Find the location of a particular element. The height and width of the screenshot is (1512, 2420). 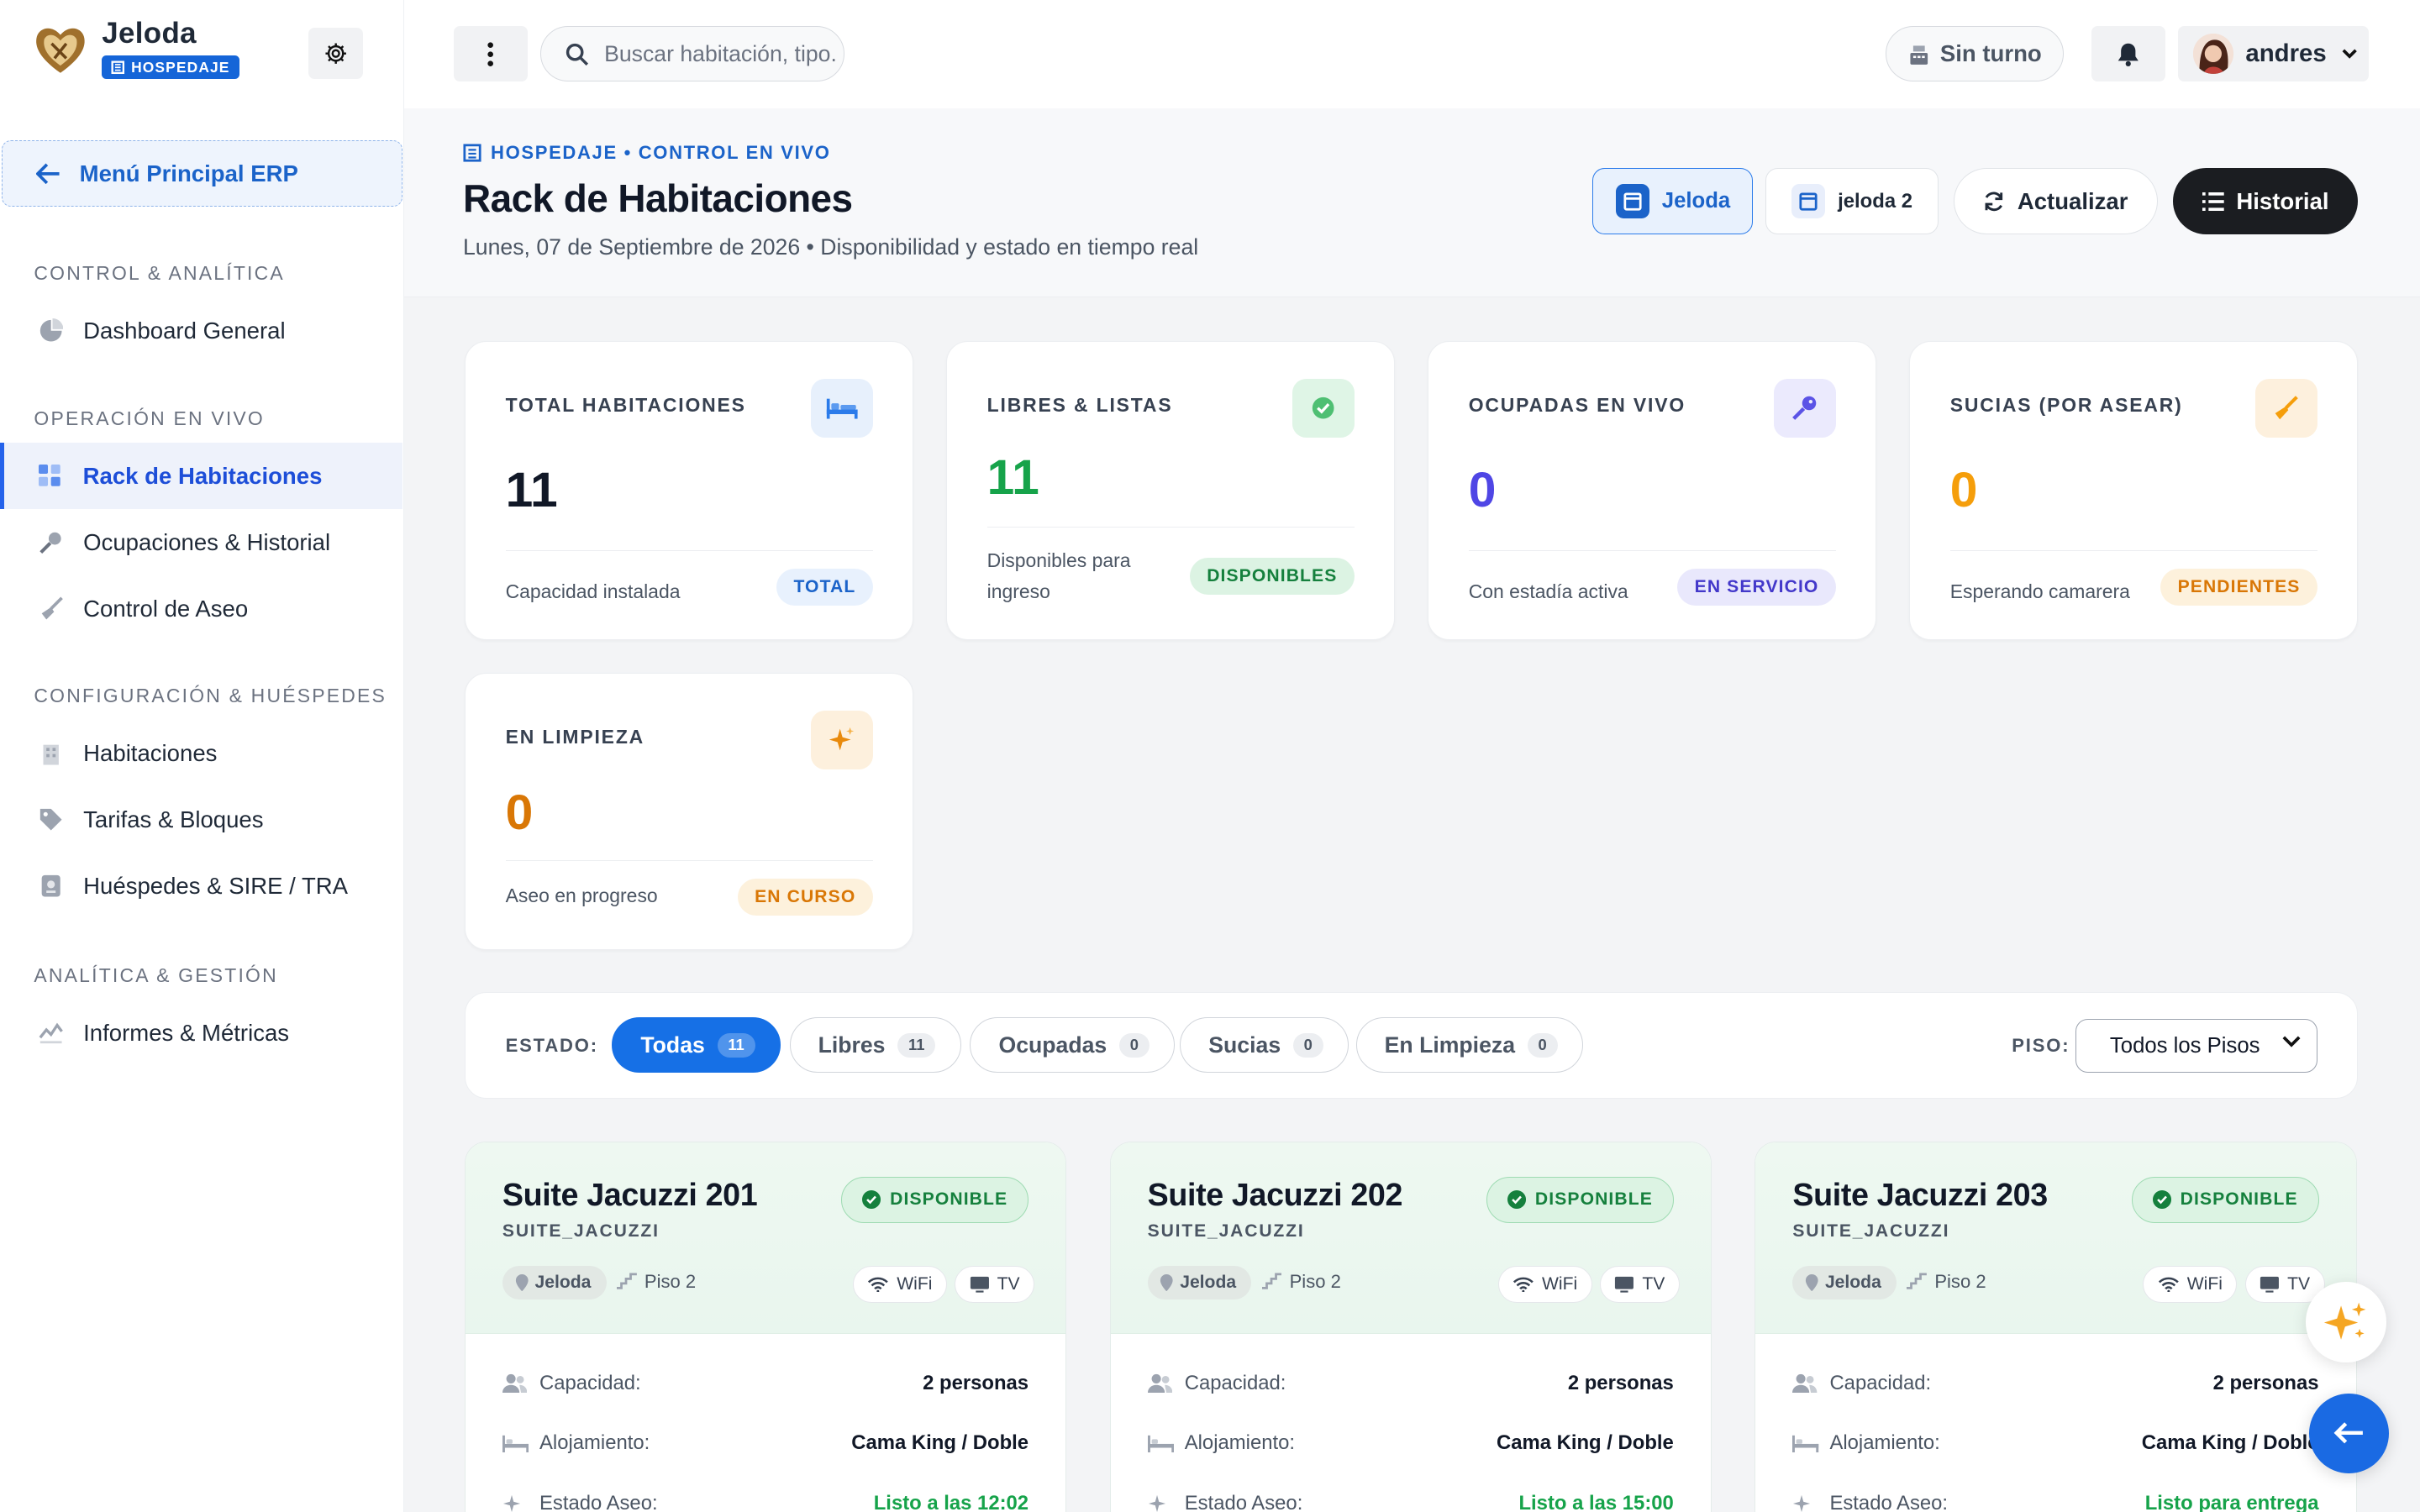

user-menu-button: andres is located at coordinates (2273, 54).